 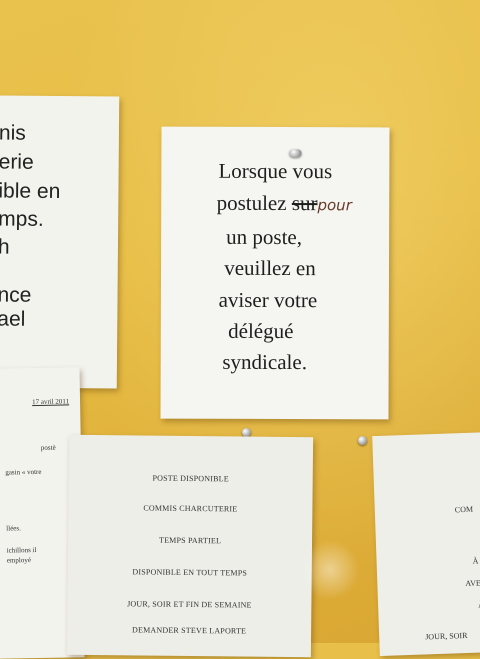 What do you see at coordinates (270, 268) in the screenshot?
I see `note-line-4: veuillez en` at bounding box center [270, 268].